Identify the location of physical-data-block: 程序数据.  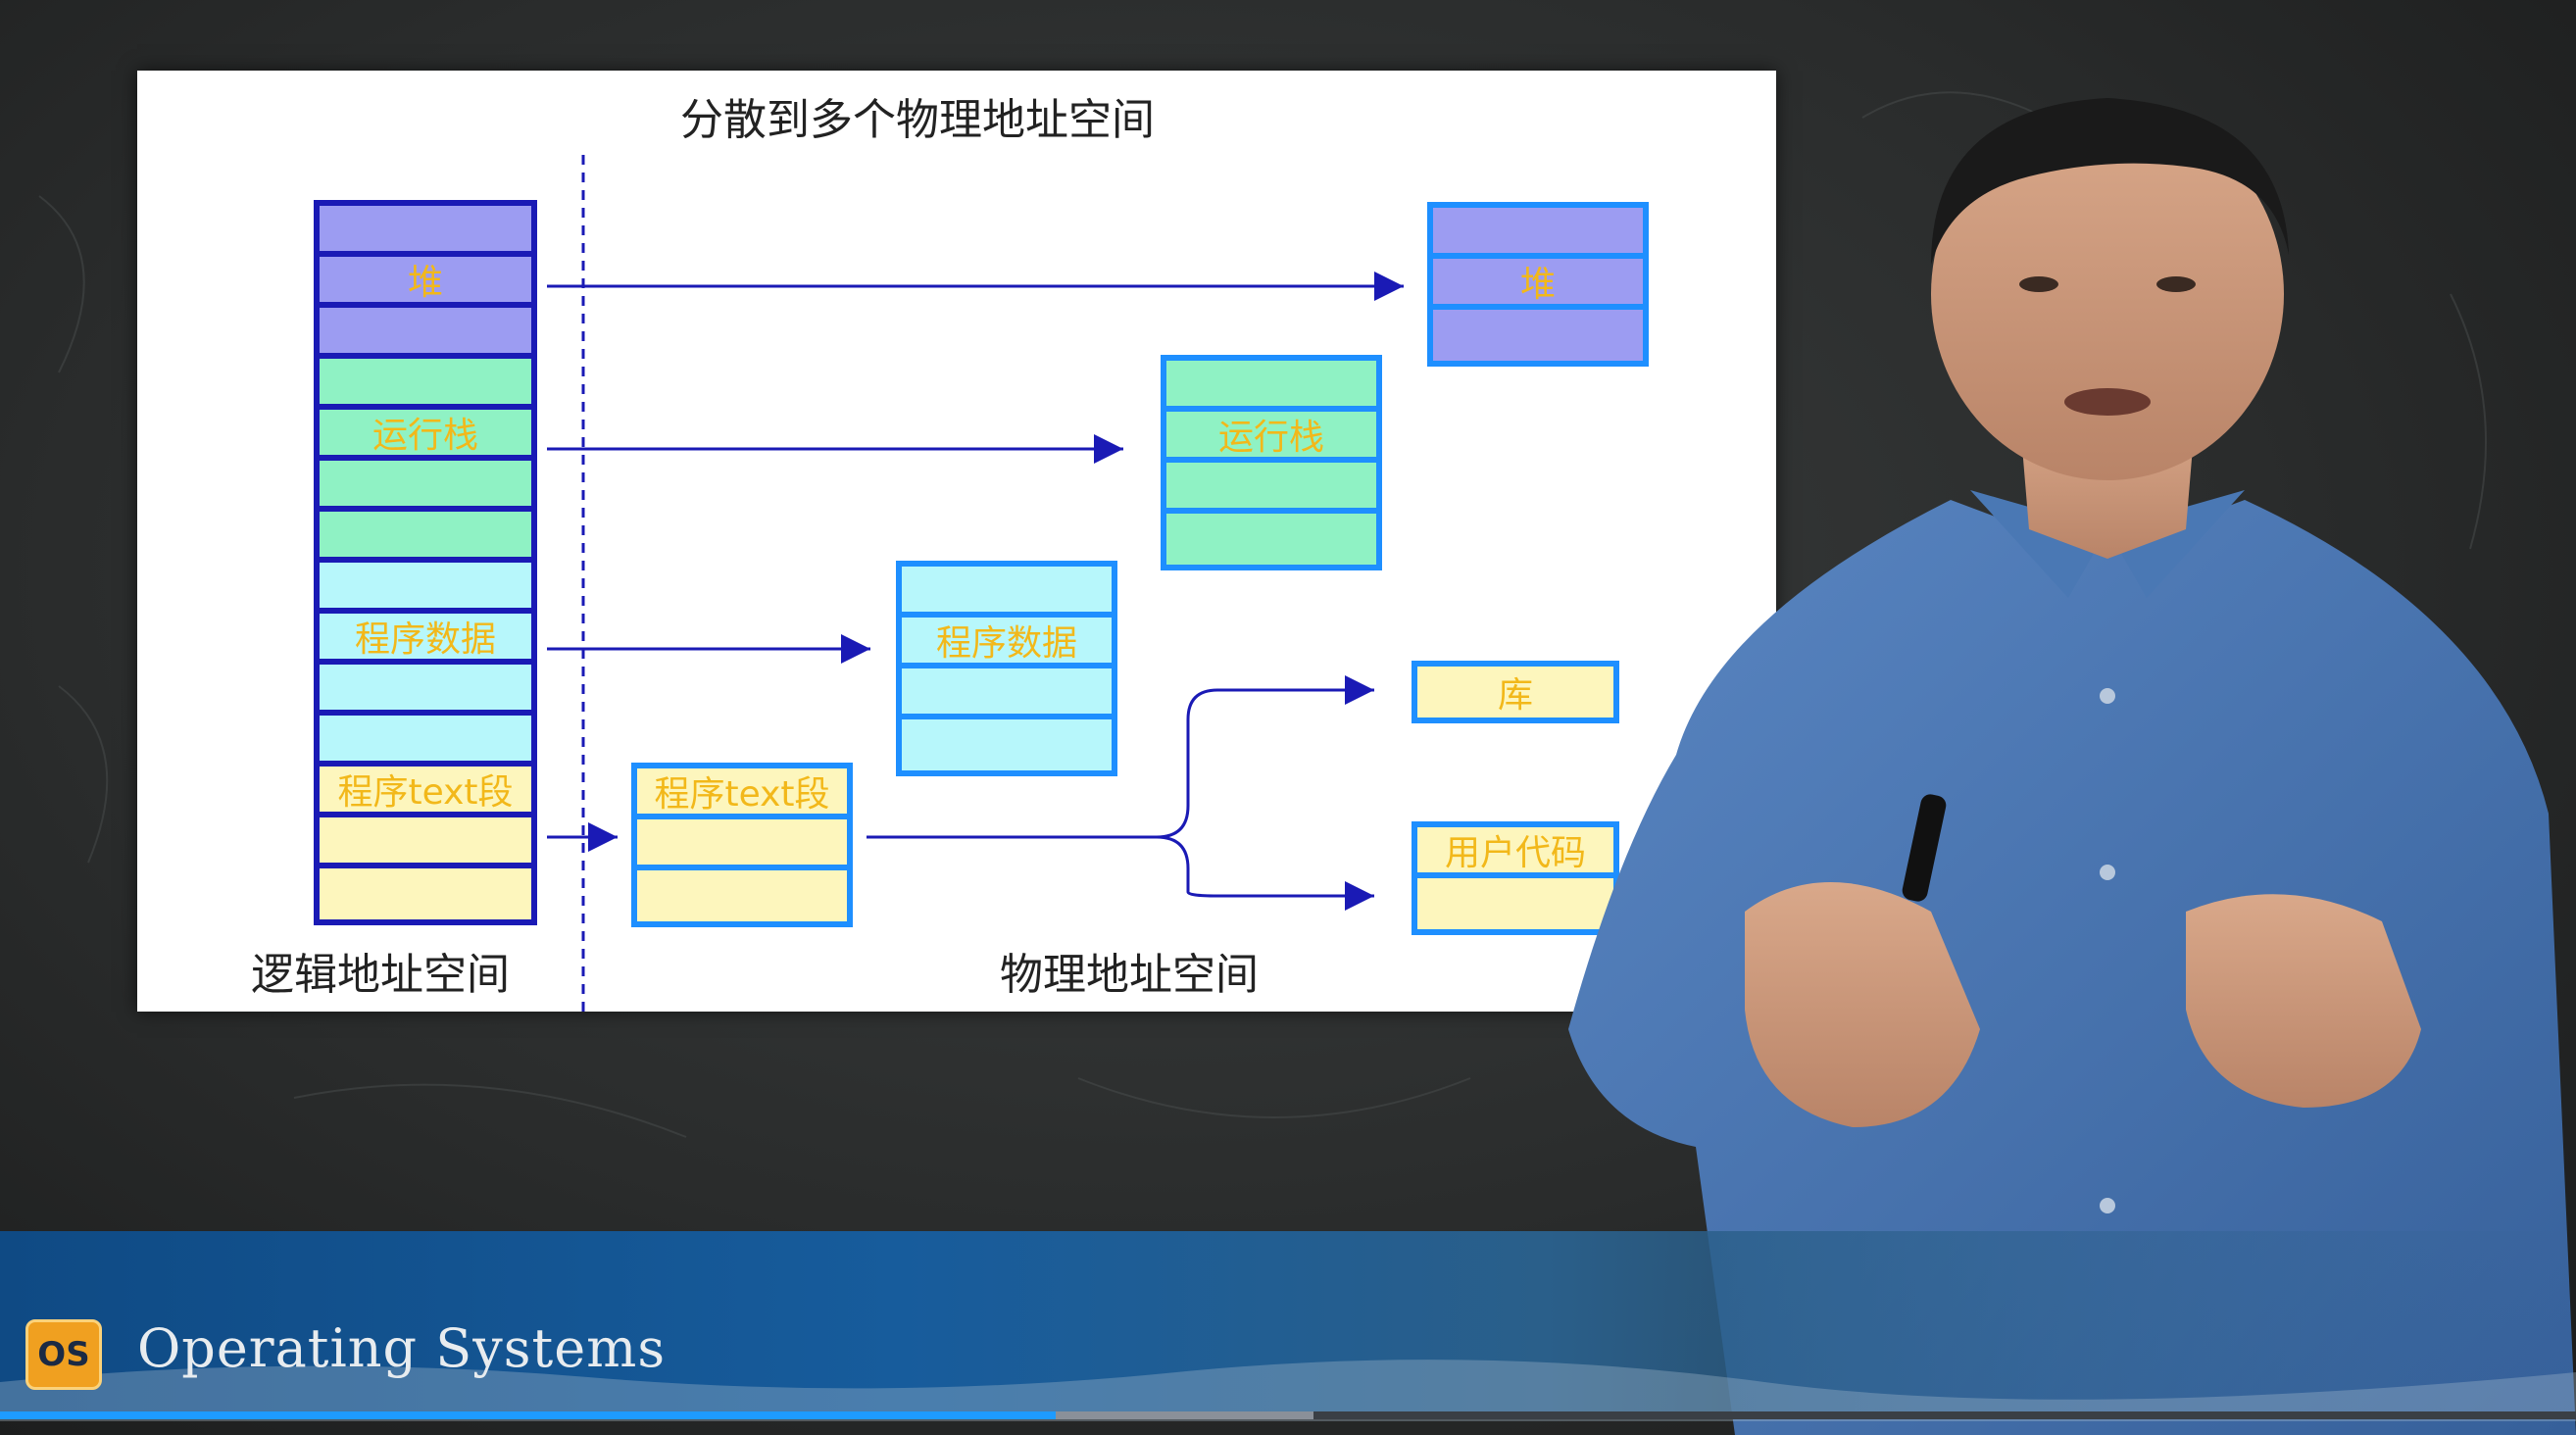
(1006, 668).